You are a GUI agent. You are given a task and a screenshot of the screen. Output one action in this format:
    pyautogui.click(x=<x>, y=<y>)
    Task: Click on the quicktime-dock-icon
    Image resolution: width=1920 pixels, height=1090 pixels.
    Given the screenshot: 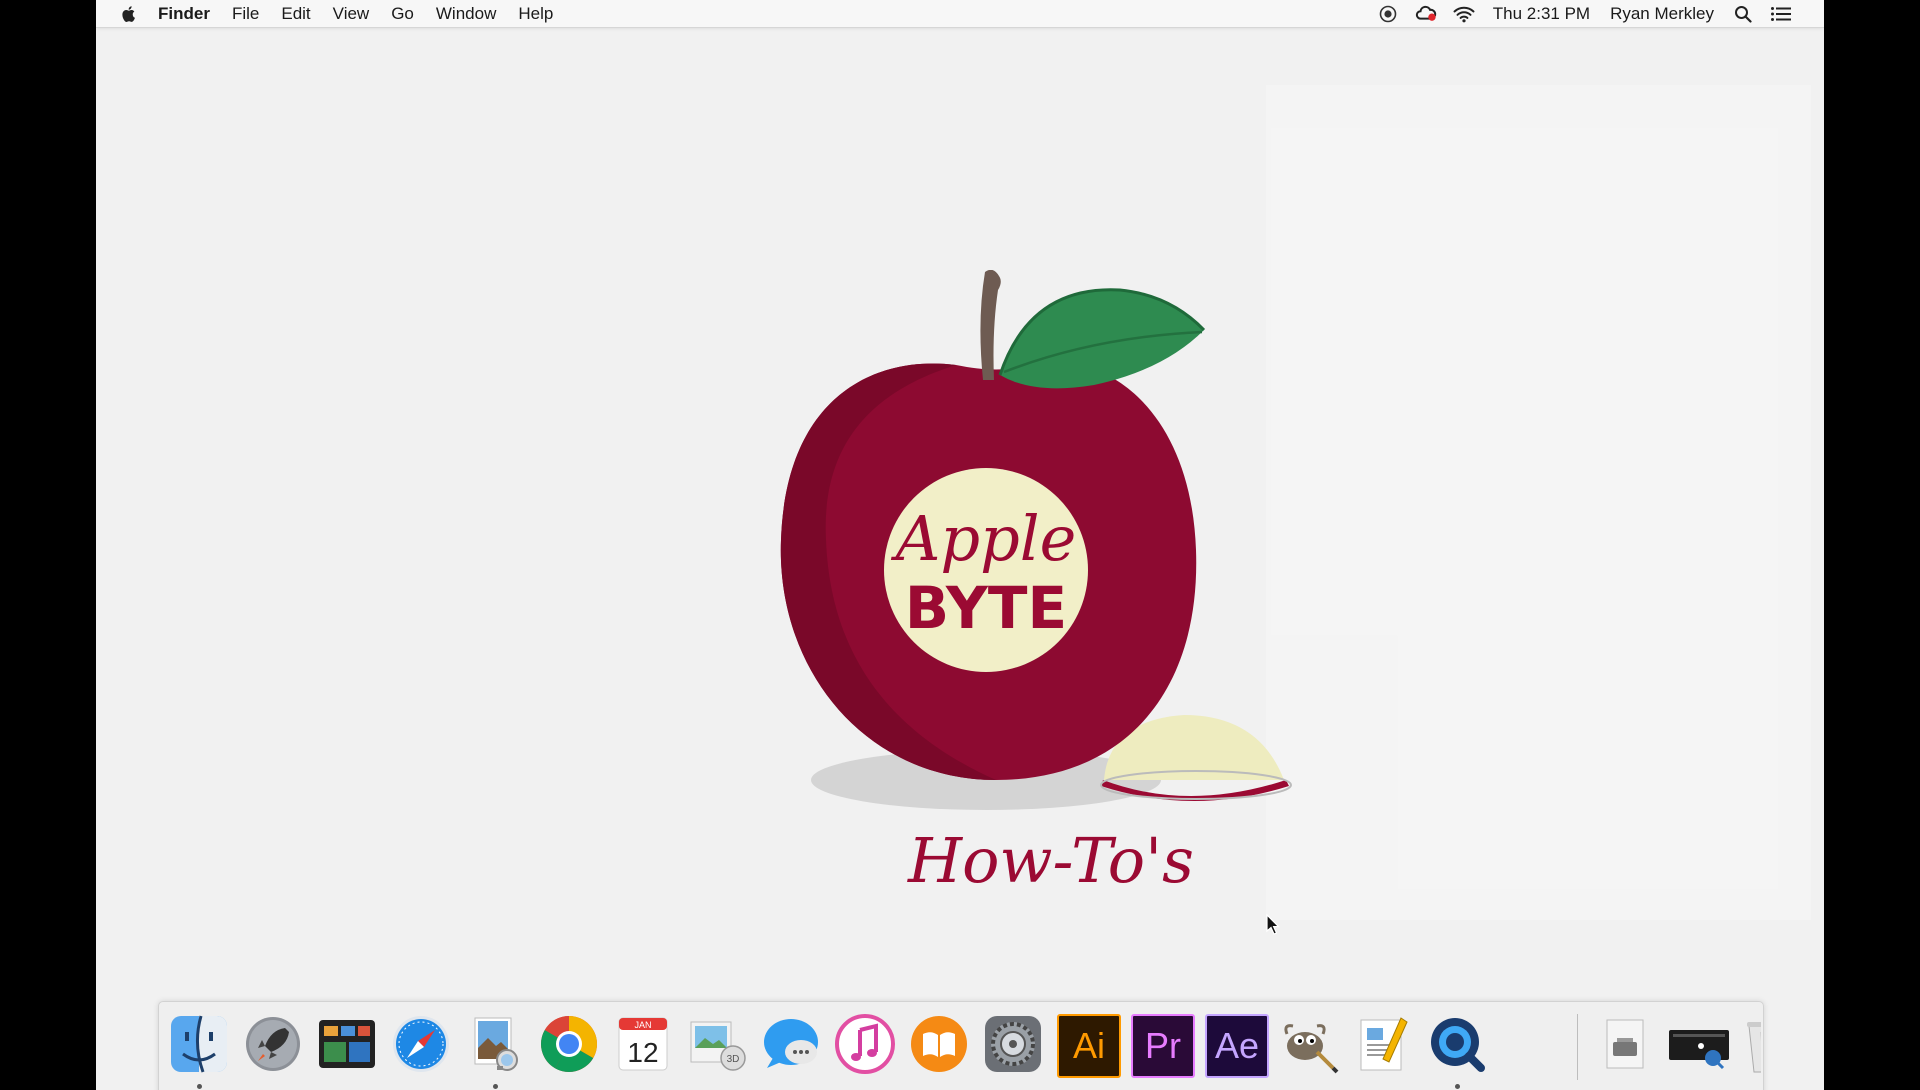 What is the action you would take?
    pyautogui.click(x=1457, y=1044)
    